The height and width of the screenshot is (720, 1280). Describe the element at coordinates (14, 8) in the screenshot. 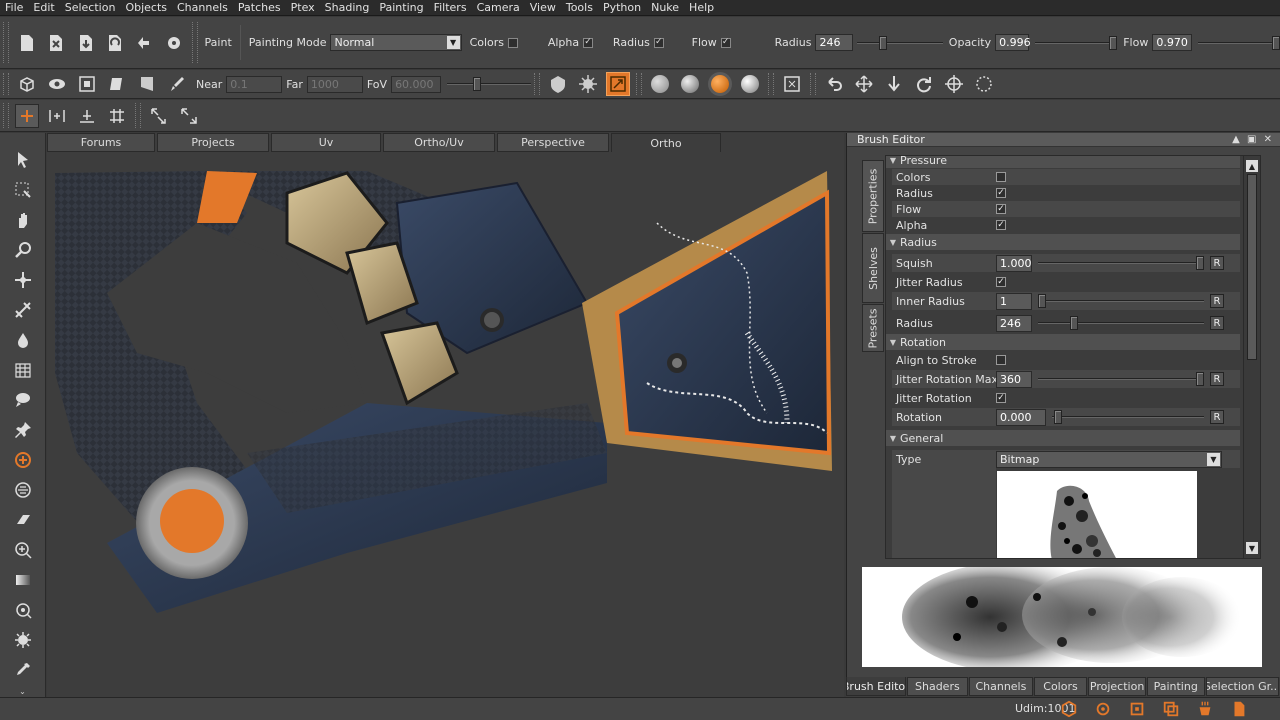

I see `menu-file: File` at that location.